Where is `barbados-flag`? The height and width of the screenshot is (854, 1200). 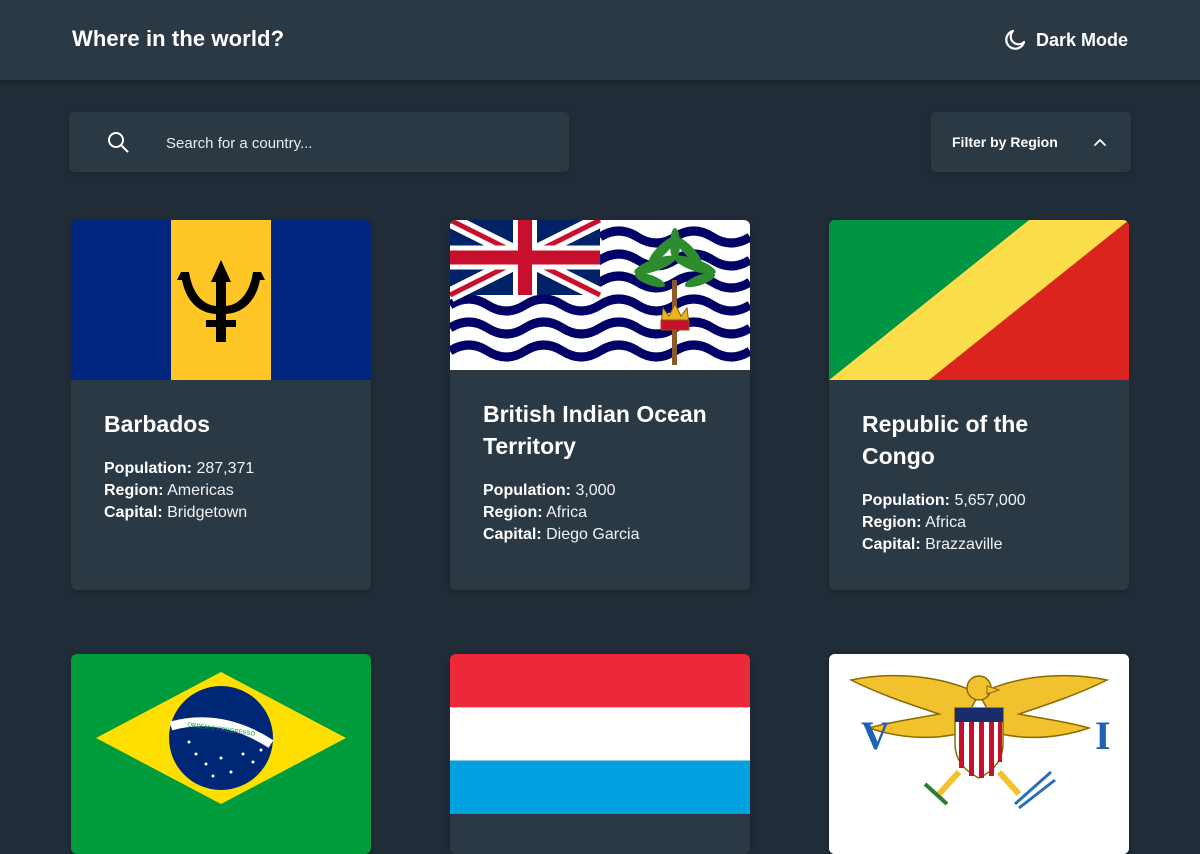 barbados-flag is located at coordinates (221, 300).